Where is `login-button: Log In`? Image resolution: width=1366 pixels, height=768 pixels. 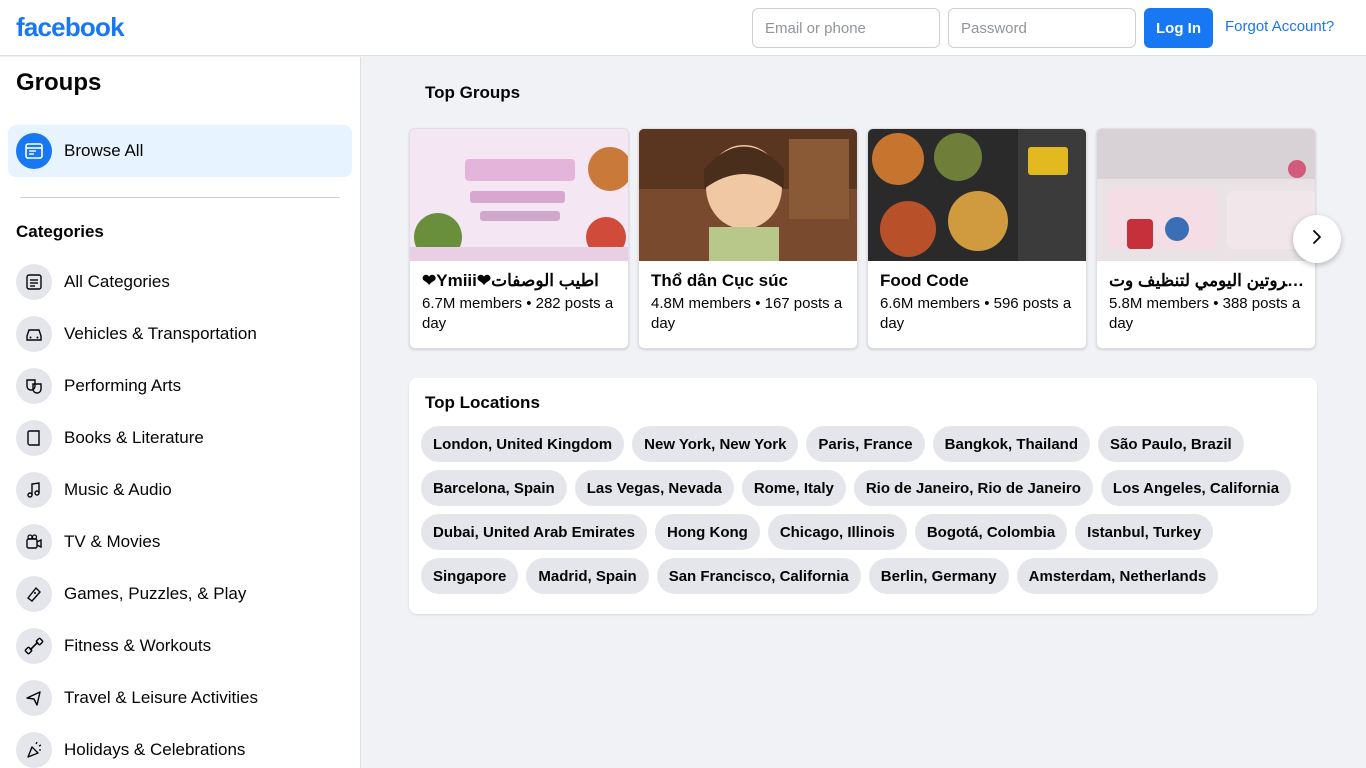
login-button: Log In is located at coordinates (1178, 28).